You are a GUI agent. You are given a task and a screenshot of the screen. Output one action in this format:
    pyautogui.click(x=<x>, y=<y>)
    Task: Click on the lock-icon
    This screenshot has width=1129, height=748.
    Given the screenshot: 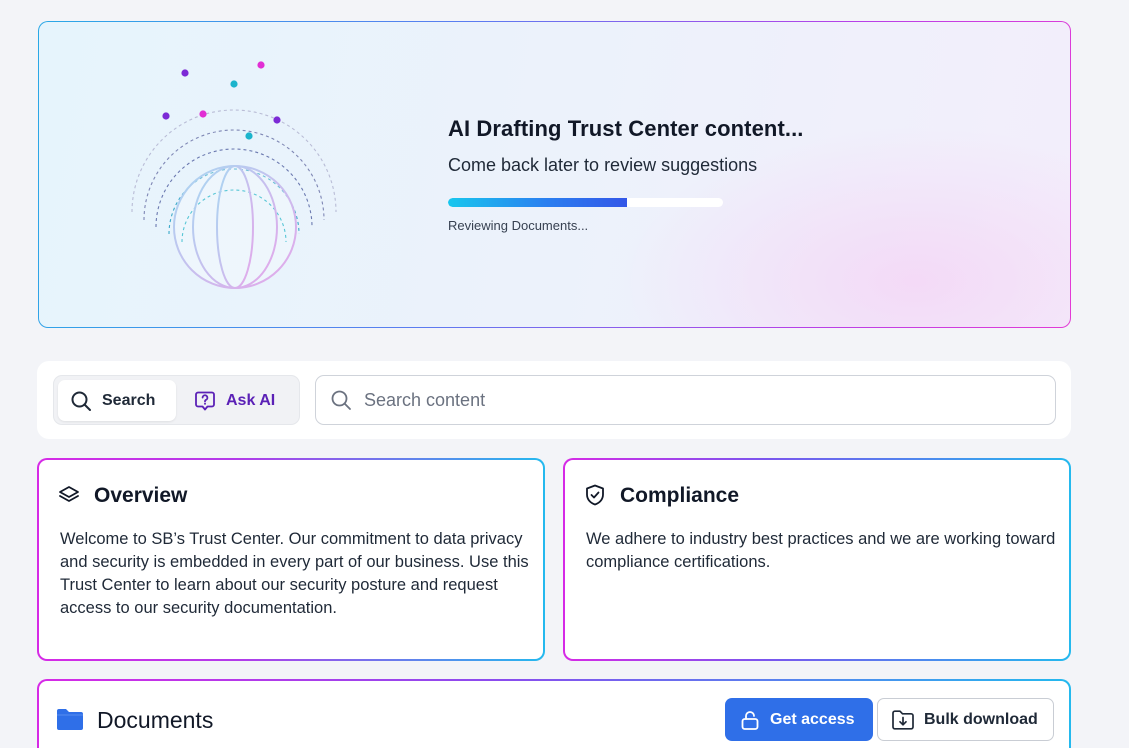 What is the action you would take?
    pyautogui.click(x=750, y=720)
    